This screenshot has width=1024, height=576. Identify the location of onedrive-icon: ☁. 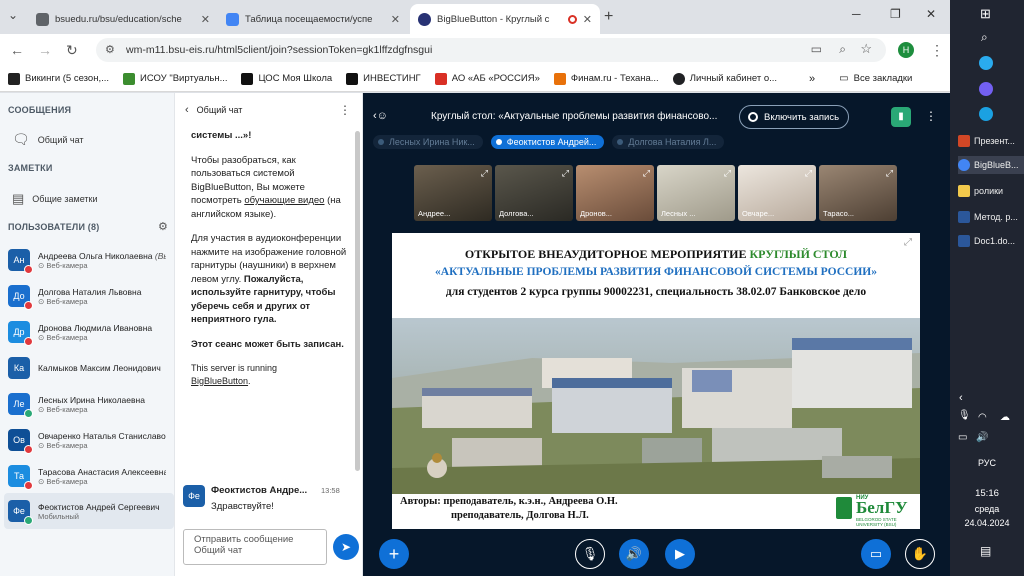
(1005, 417).